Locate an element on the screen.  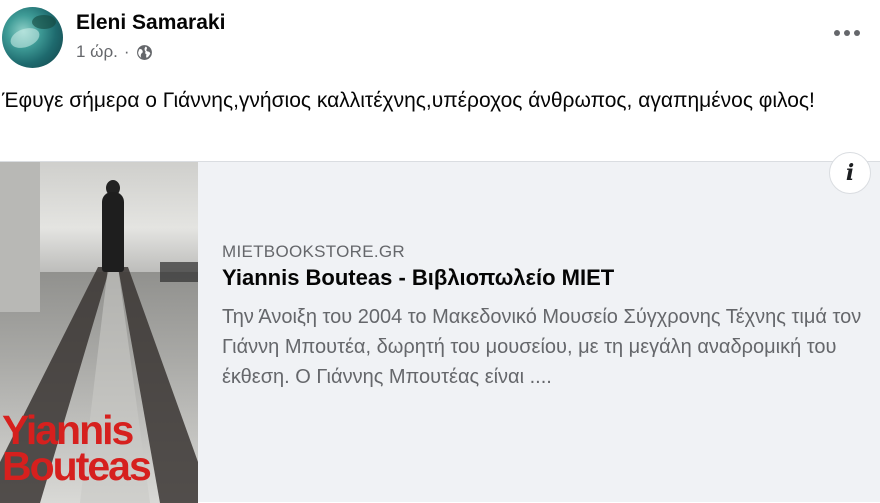
more-options-icon is located at coordinates (847, 33).